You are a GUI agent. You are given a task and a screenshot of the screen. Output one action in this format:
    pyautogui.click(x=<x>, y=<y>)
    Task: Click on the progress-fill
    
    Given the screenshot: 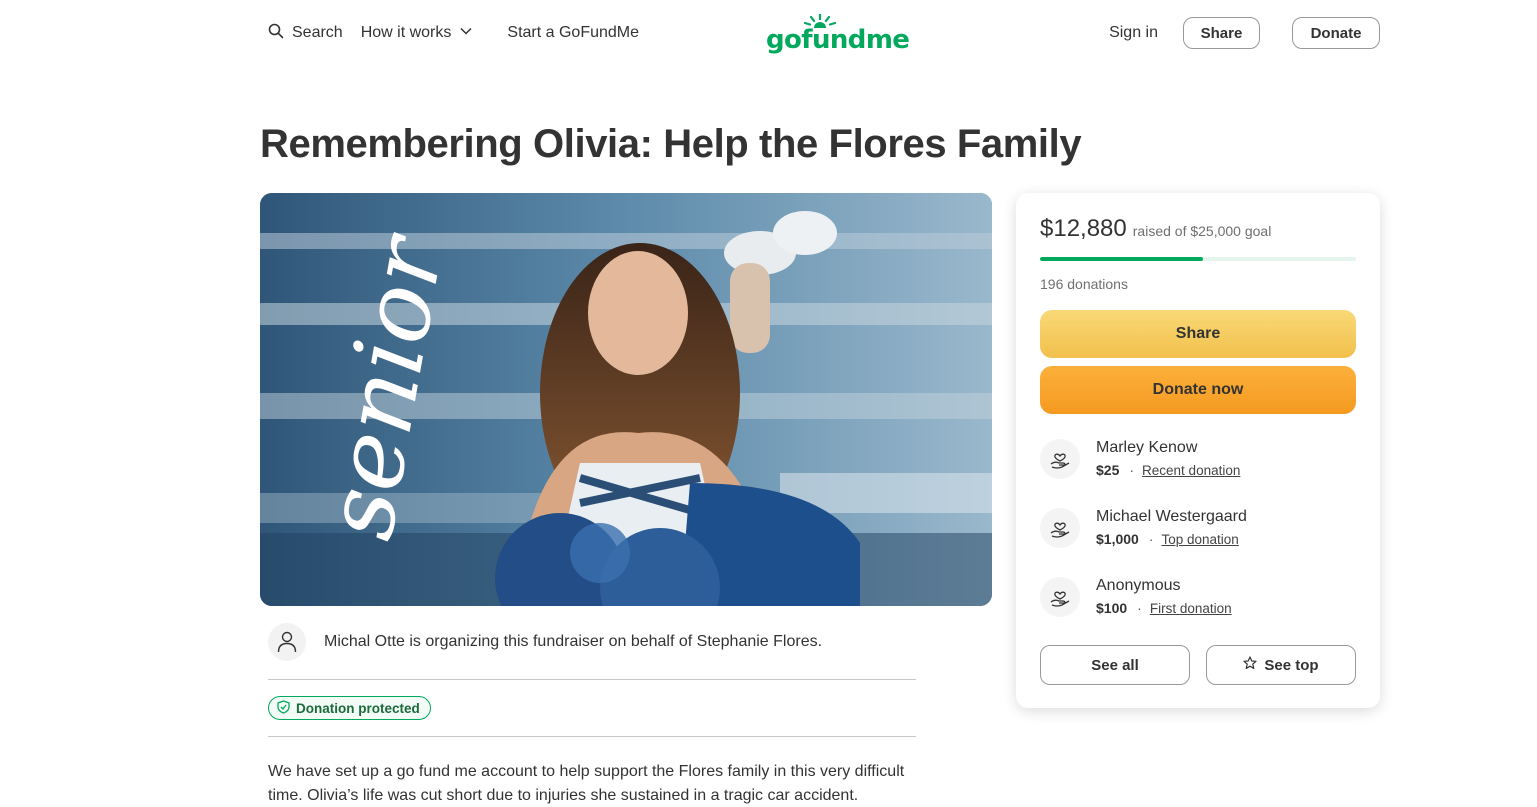 What is the action you would take?
    pyautogui.click(x=1121, y=259)
    